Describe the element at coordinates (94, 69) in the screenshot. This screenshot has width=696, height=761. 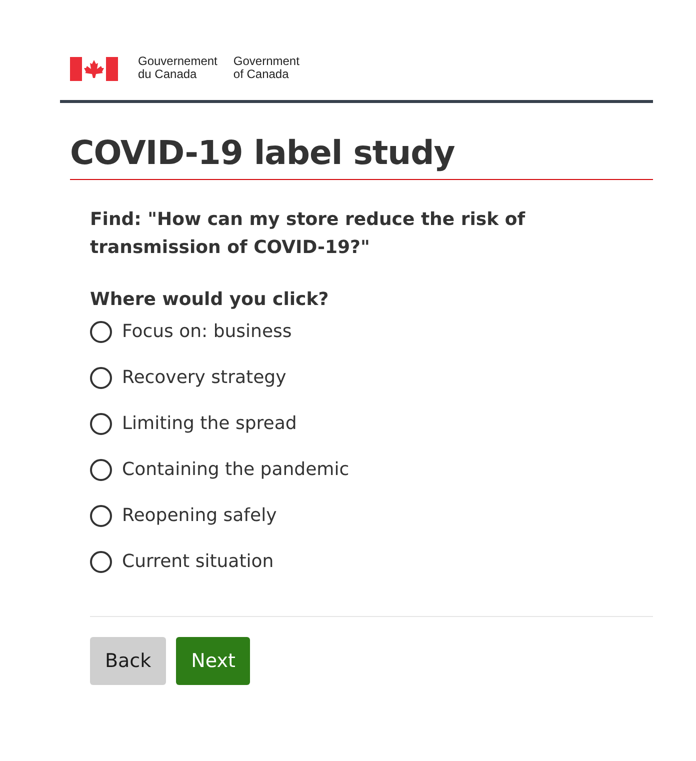
I see `flag-icon` at that location.